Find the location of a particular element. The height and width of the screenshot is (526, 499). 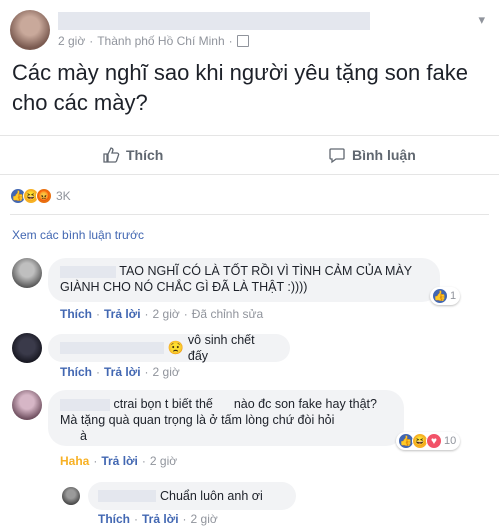

comment-button: Bình luận is located at coordinates (372, 155).